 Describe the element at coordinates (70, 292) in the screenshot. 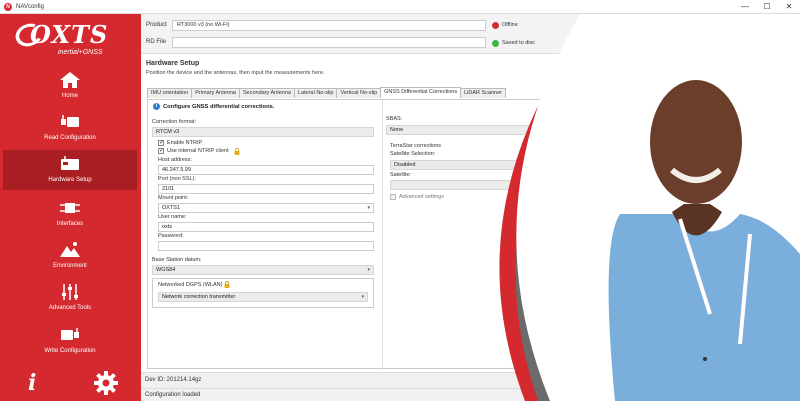

I see `advanced-tools-icon` at that location.